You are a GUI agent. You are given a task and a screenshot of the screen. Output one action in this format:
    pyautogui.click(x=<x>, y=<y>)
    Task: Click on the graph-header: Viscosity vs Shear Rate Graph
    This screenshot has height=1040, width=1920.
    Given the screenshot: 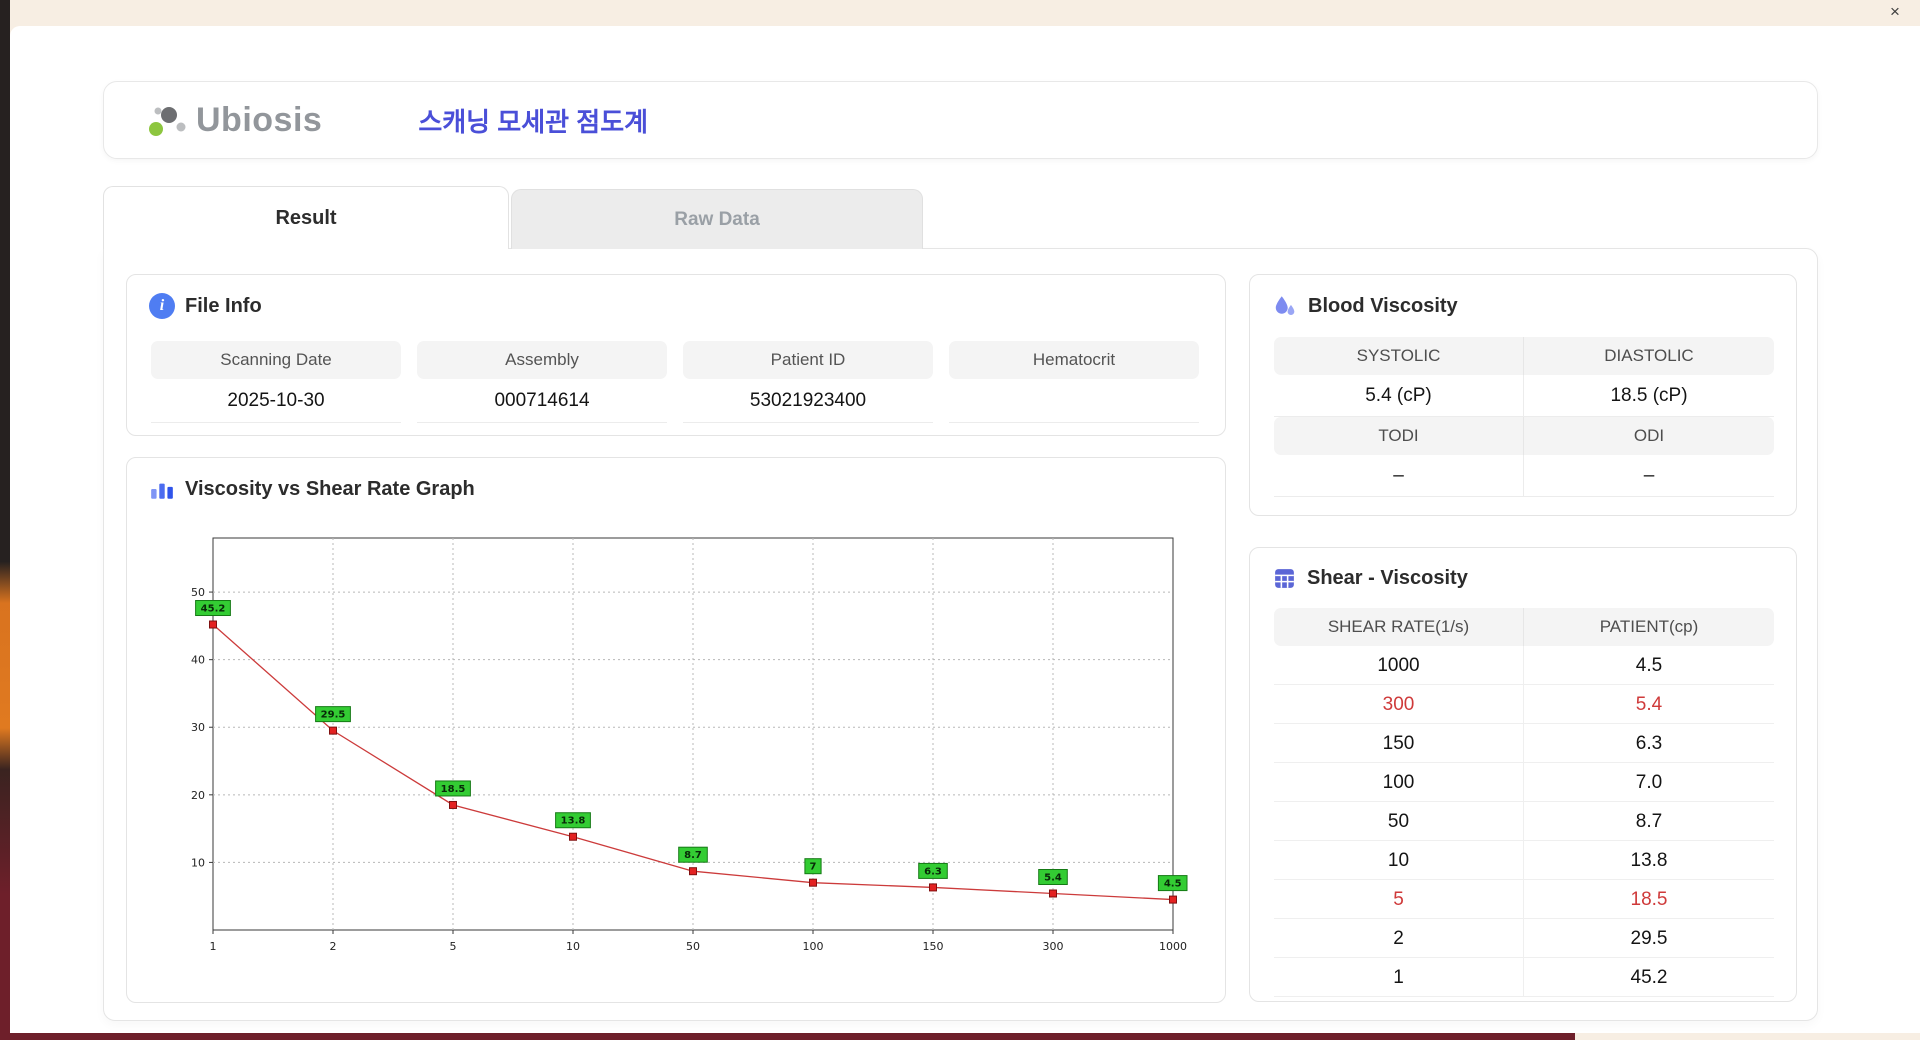 What is the action you would take?
    pyautogui.click(x=312, y=489)
    